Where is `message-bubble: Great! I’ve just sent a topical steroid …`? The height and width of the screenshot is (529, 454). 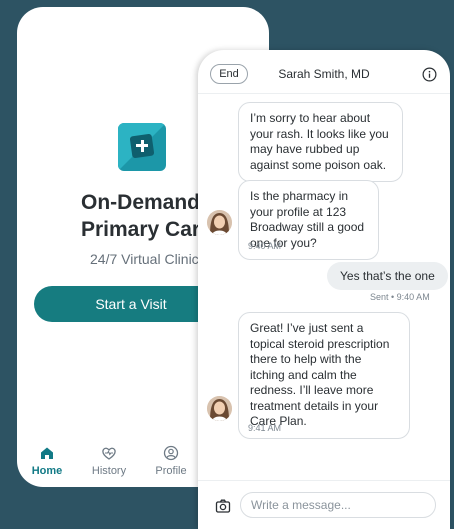 message-bubble: Great! I’ve just sent a topical steroid … is located at coordinates (324, 375).